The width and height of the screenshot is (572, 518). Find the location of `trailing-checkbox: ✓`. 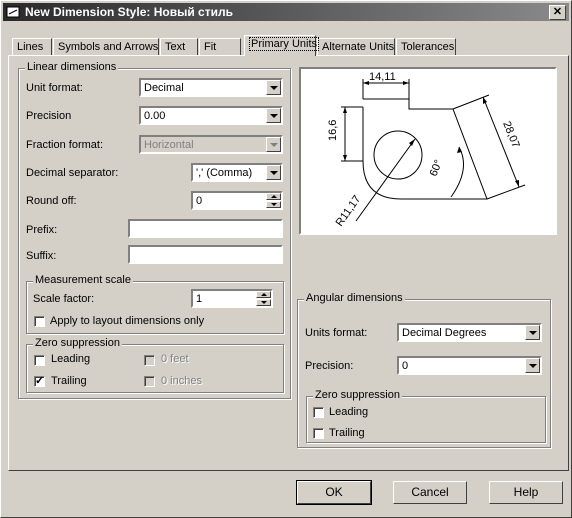

trailing-checkbox: ✓ is located at coordinates (39, 381).